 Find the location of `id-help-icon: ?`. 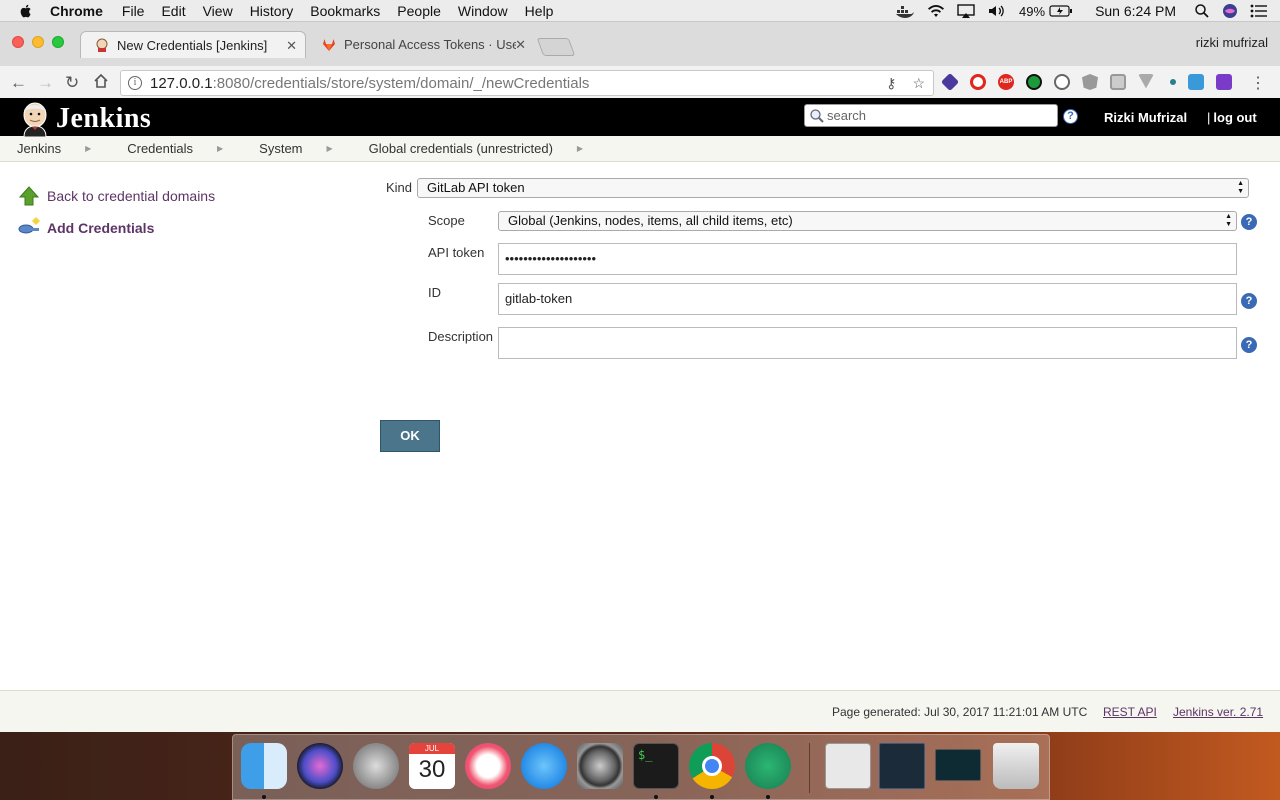

id-help-icon: ? is located at coordinates (1249, 301).